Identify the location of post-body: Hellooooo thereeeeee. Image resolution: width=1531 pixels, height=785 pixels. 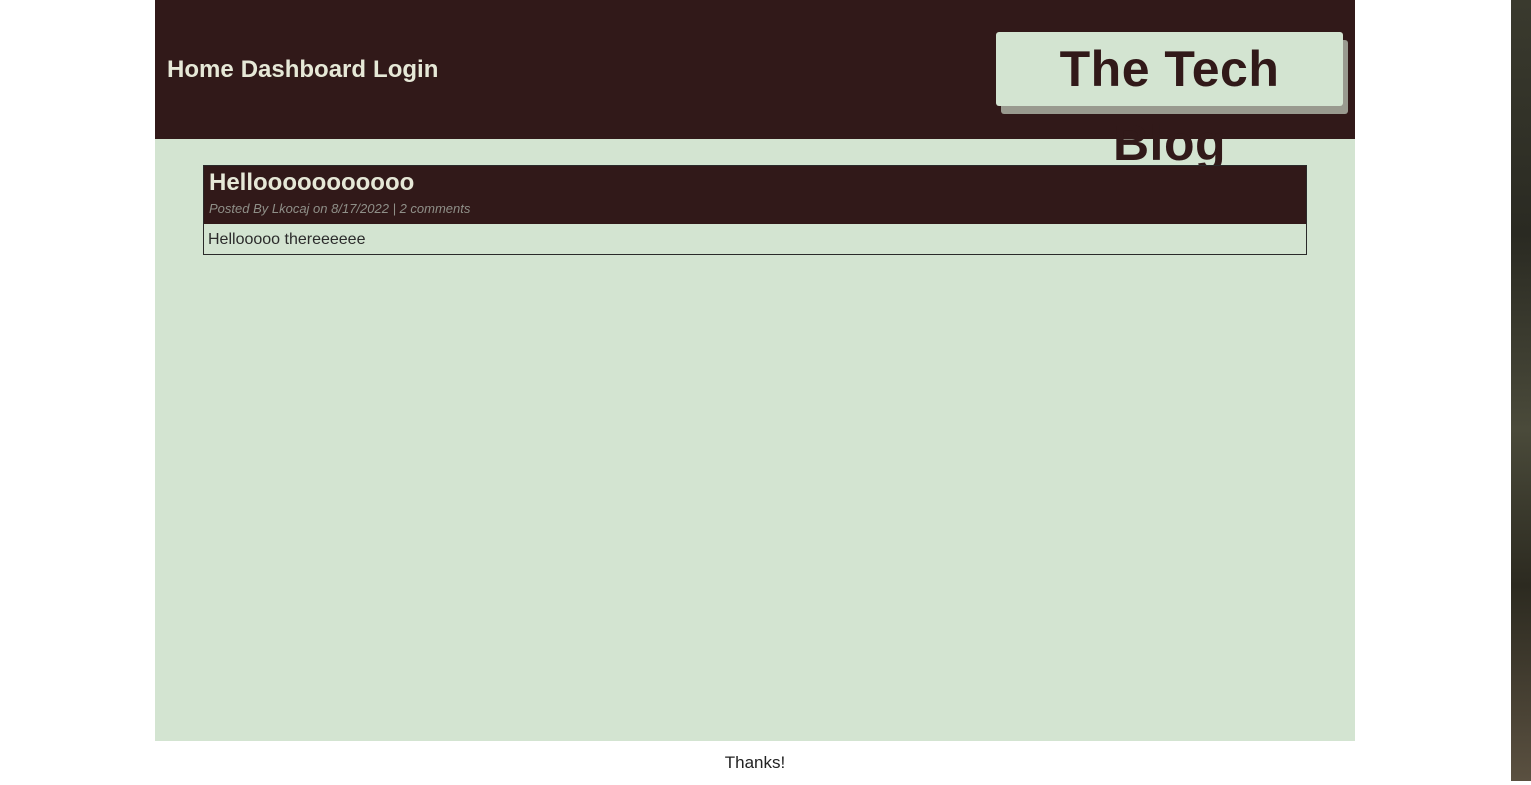
(287, 239).